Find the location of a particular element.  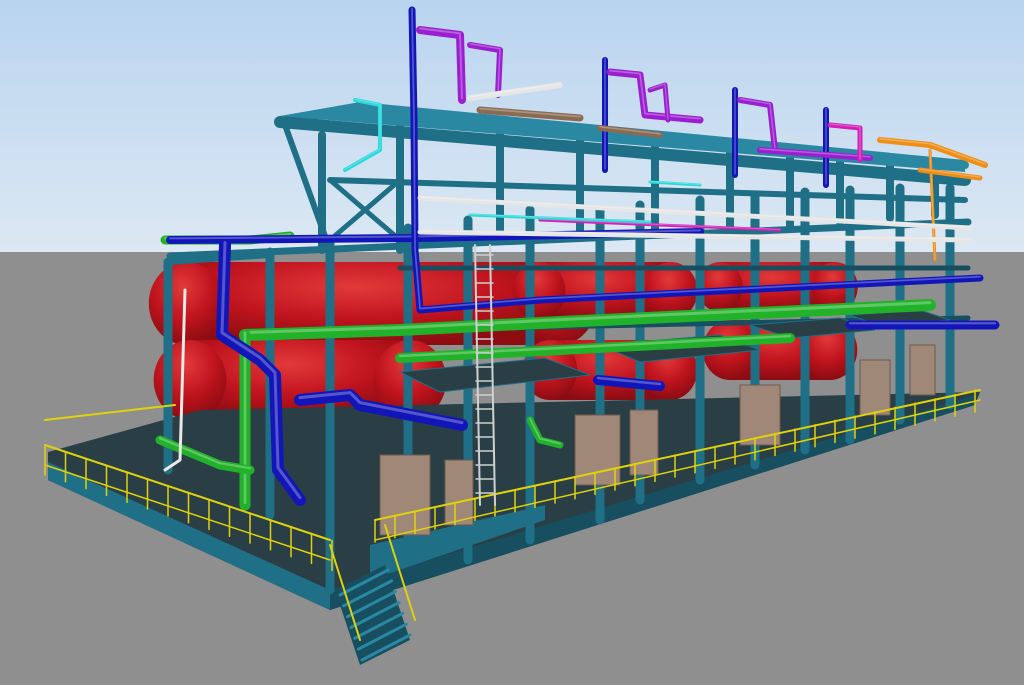

vessel-upper-1-head-left is located at coordinates (186, 303).